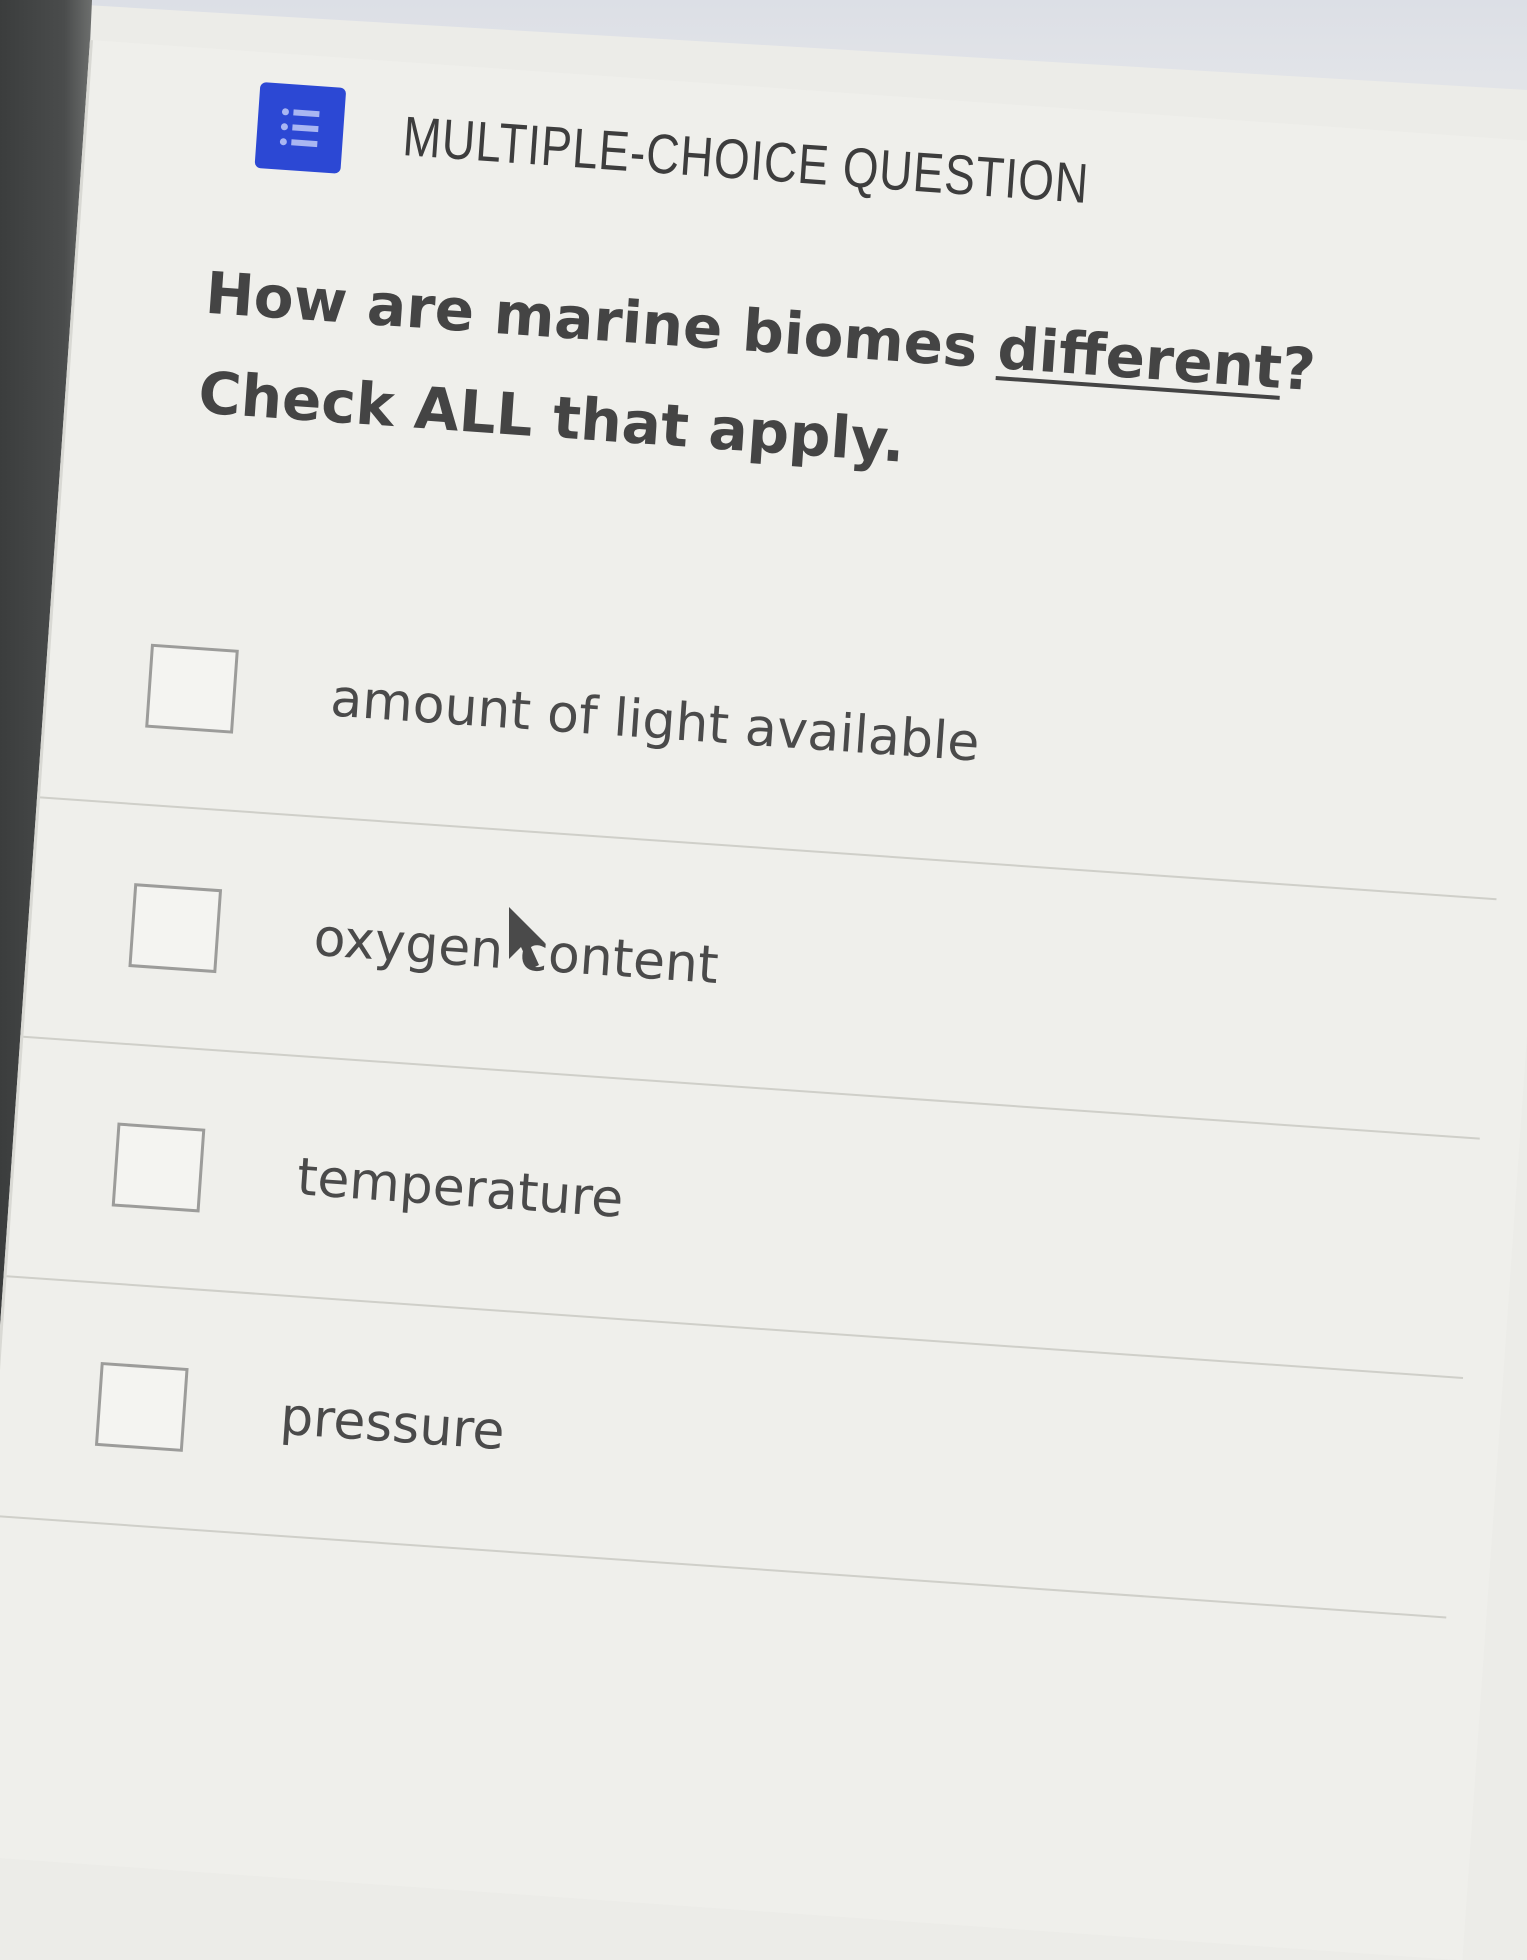  I want to click on mouse-cursor-icon, so click(527, 938).